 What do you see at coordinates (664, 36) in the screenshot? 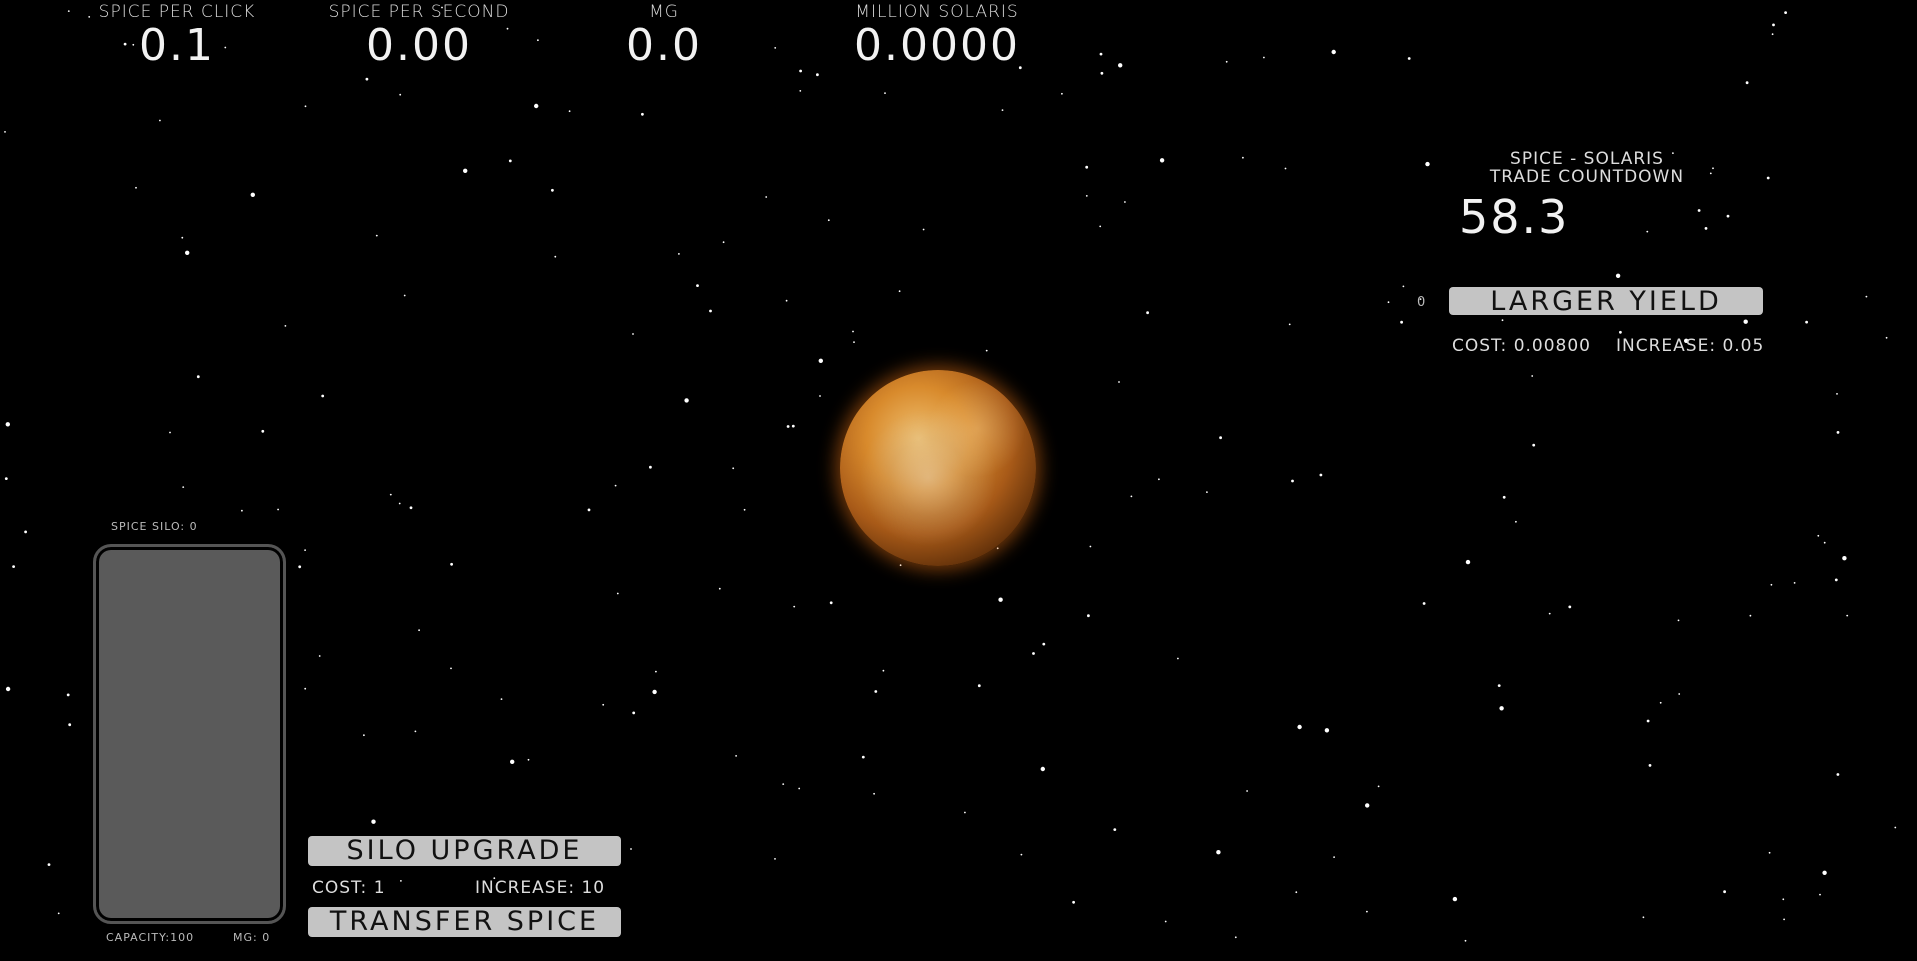
I see `stat-mg: MG 0.0` at bounding box center [664, 36].